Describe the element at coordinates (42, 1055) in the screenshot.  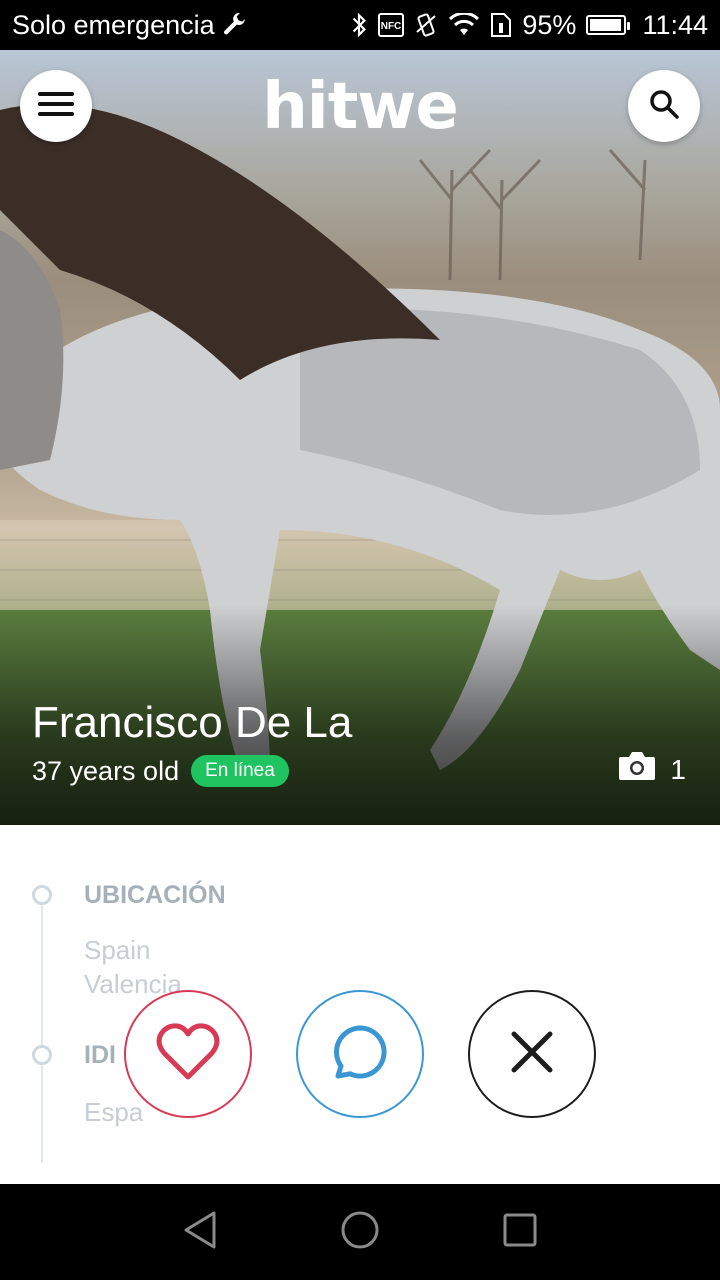
I see `timeline-dot-language` at that location.